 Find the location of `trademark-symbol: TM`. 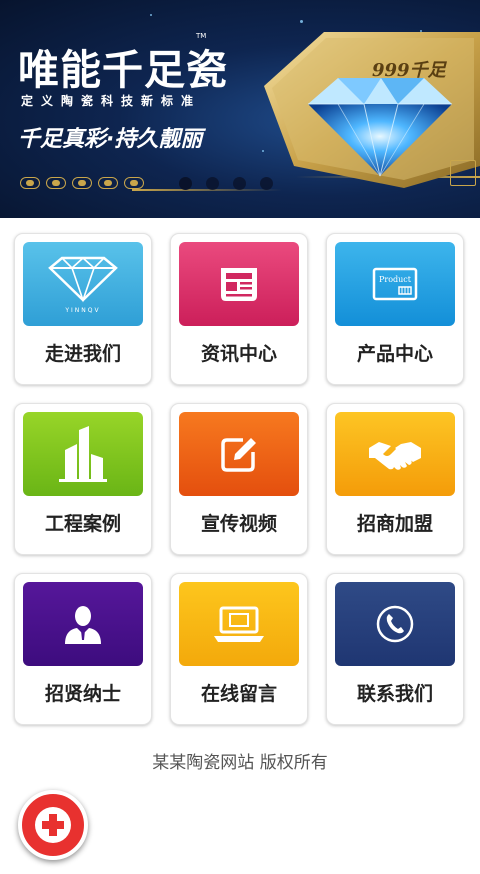

trademark-symbol: TM is located at coordinates (201, 36).